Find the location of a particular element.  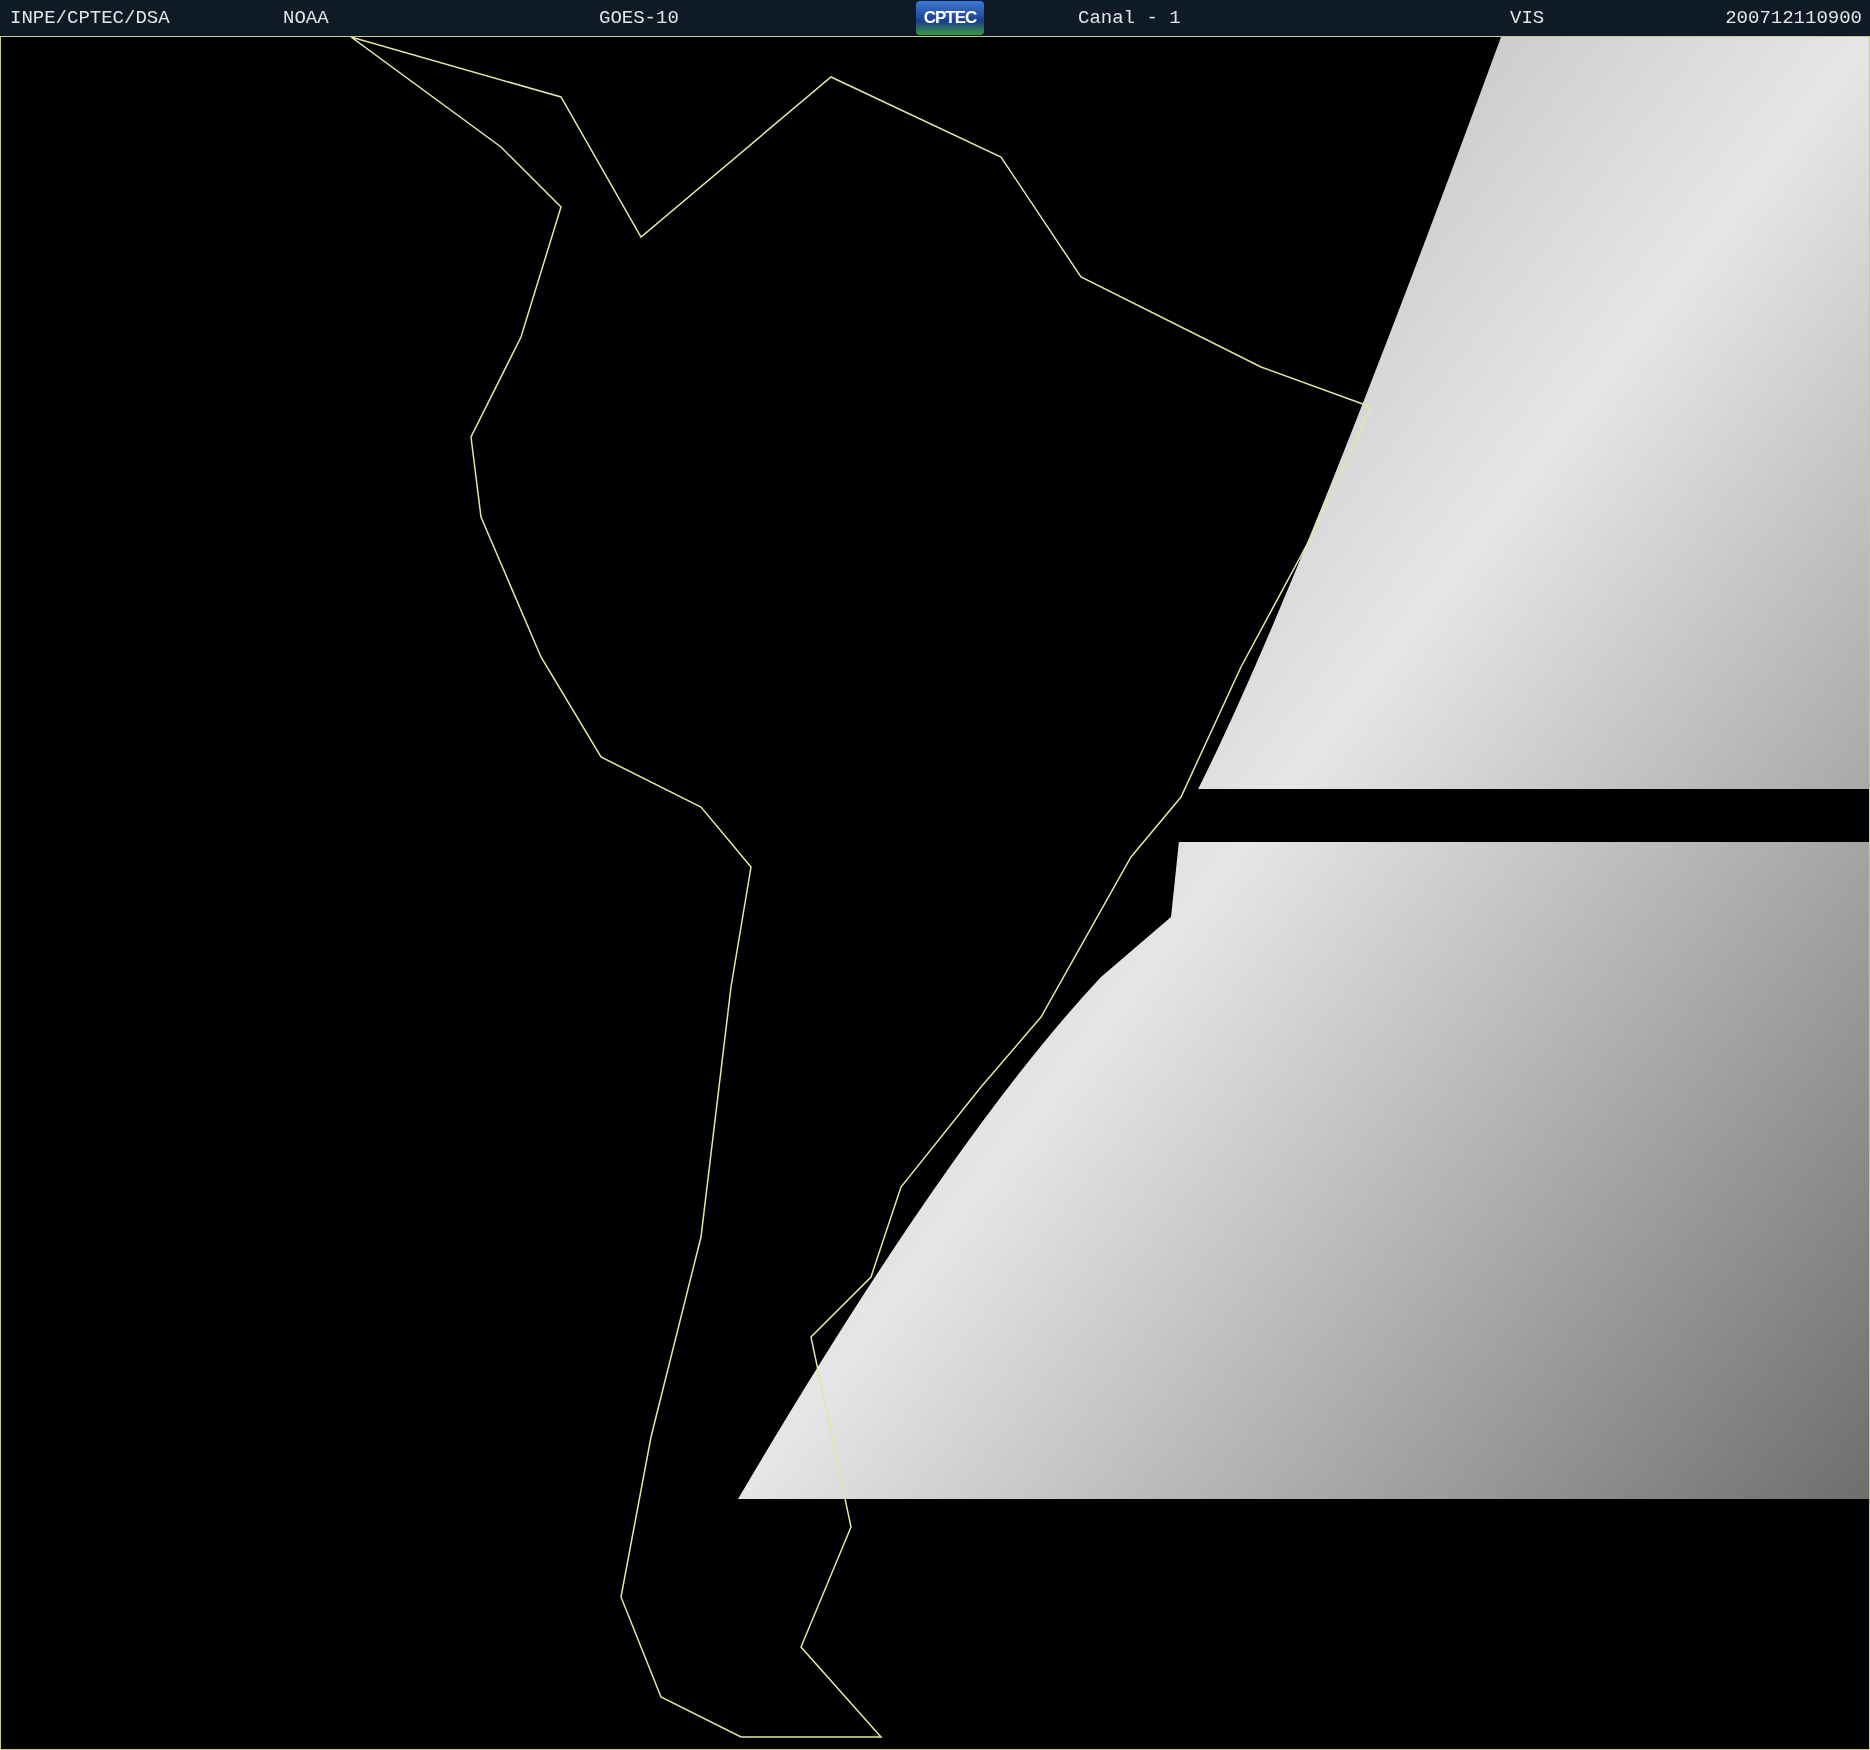

header-label: VIS is located at coordinates (1528, 18).